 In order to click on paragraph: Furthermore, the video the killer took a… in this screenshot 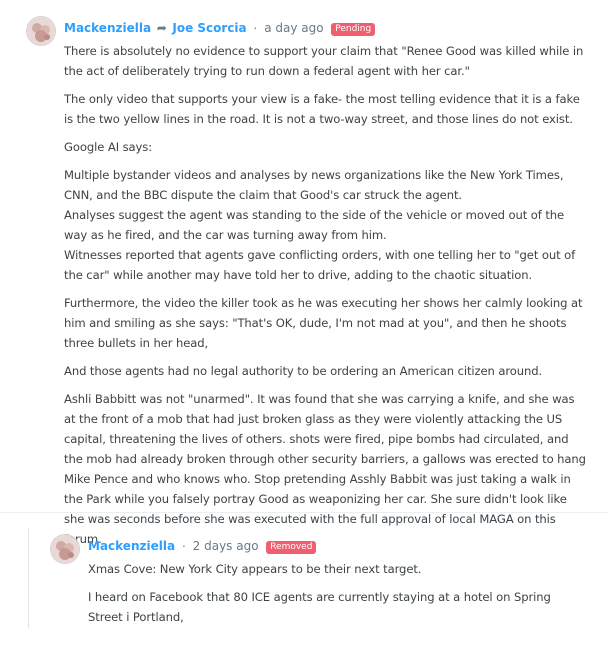, I will do `click(323, 323)`.